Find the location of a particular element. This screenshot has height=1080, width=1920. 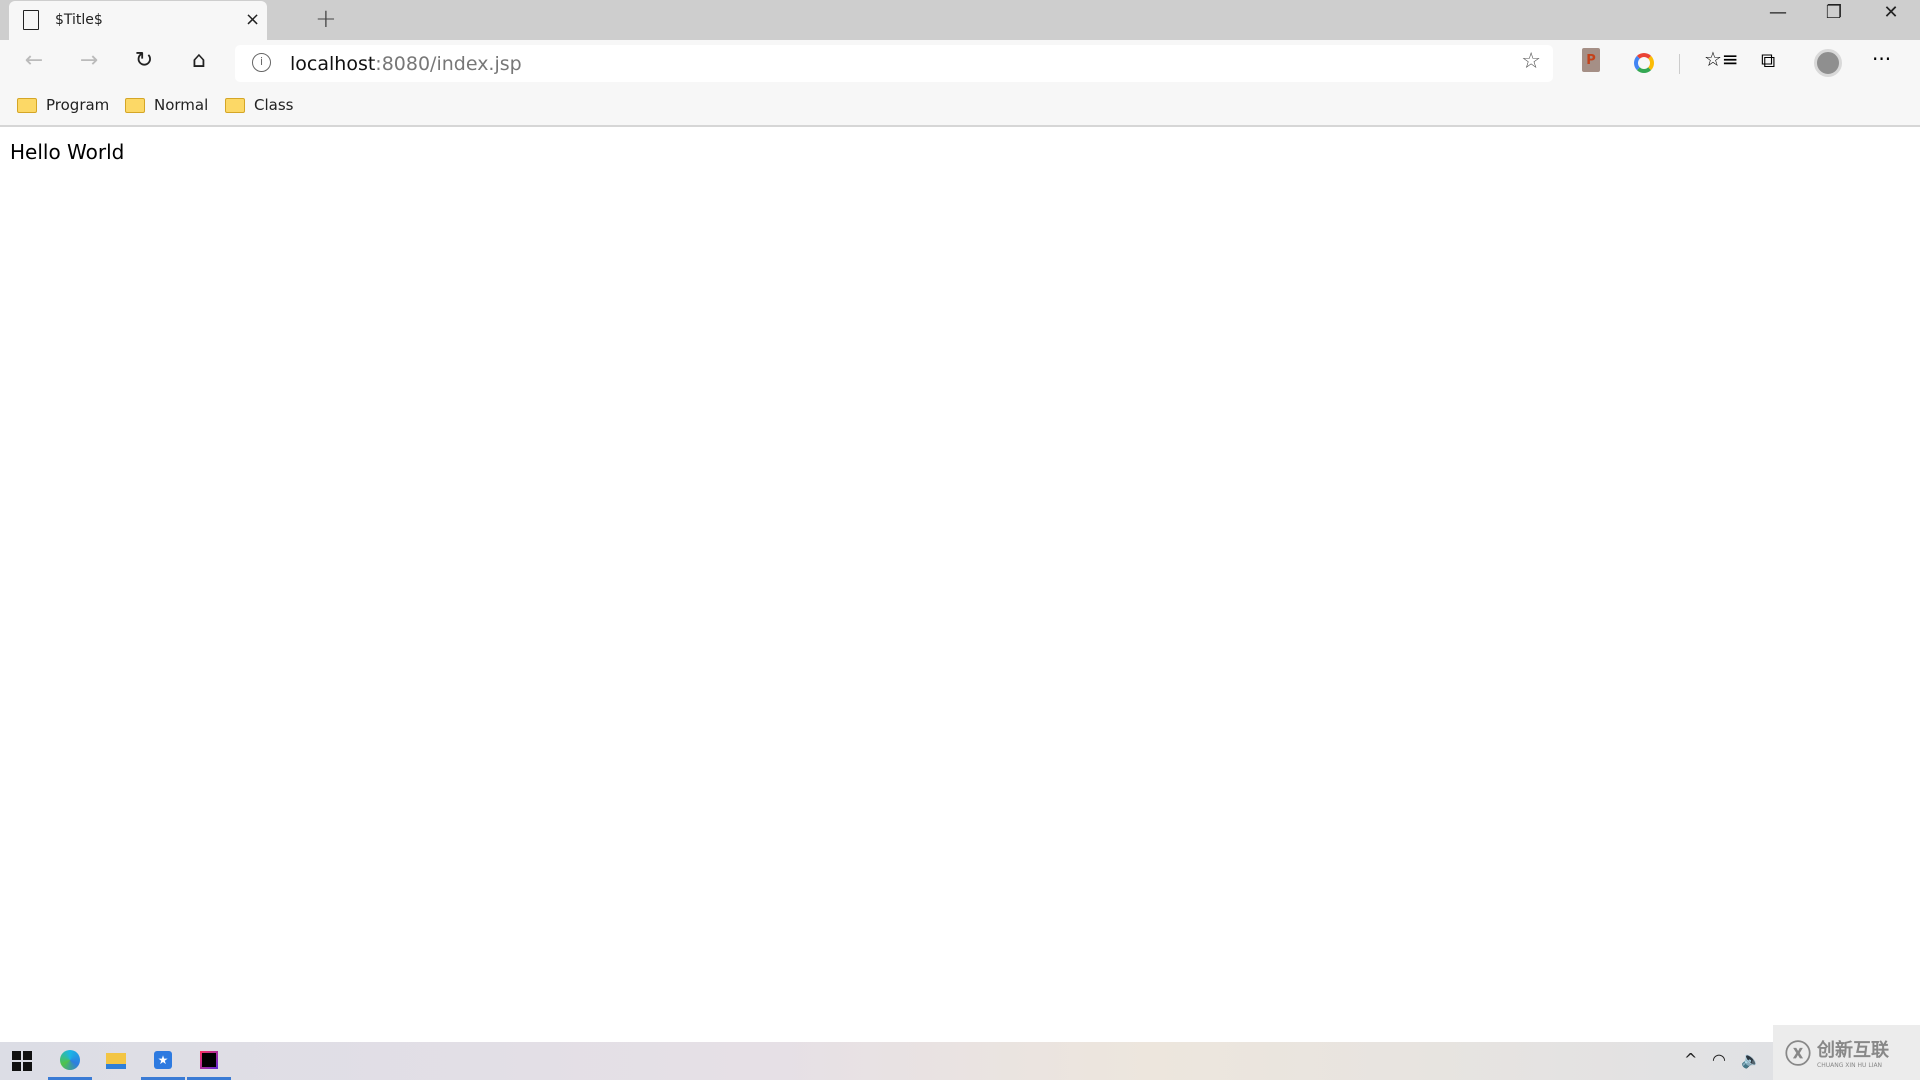

more-menu-button: ··· is located at coordinates (1881, 59).